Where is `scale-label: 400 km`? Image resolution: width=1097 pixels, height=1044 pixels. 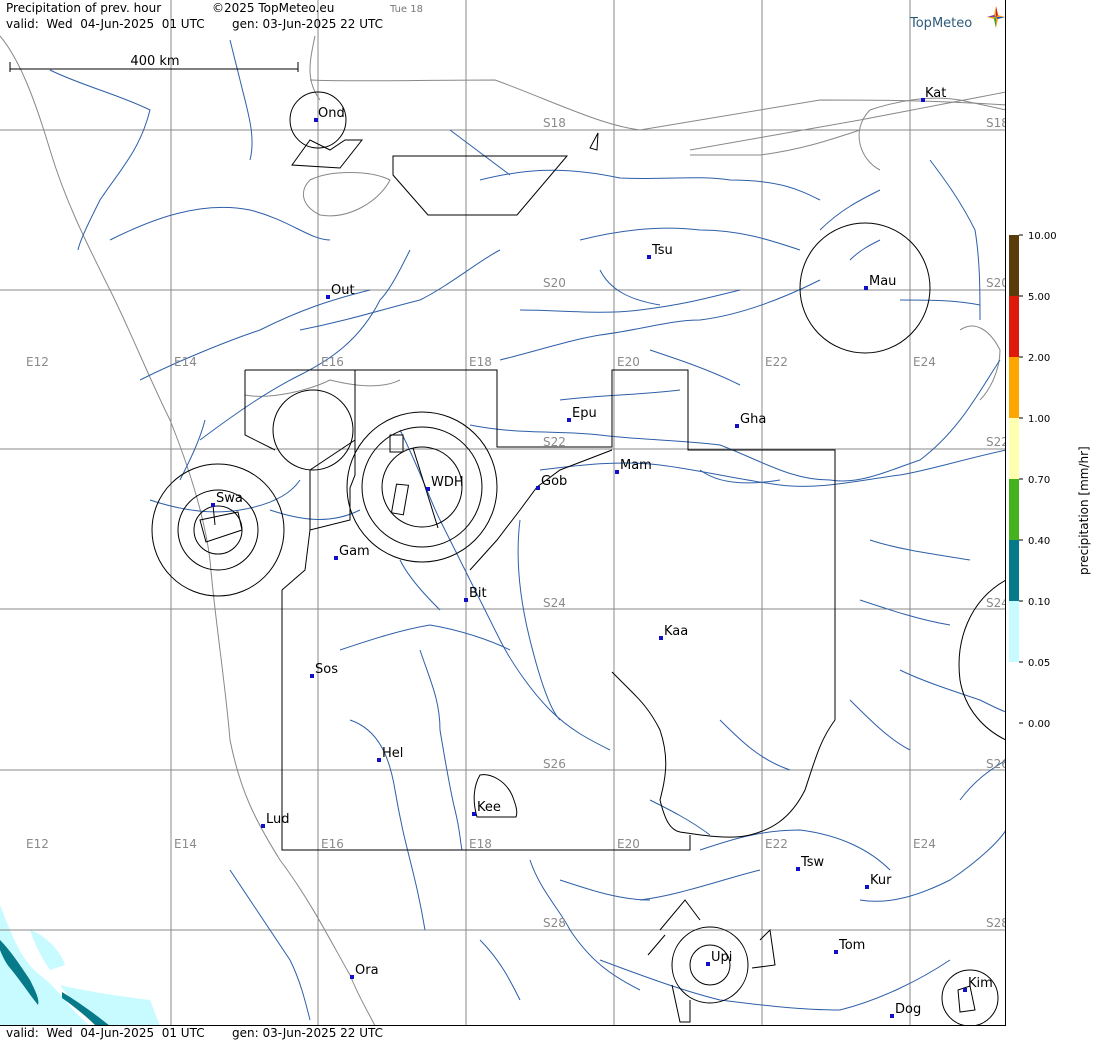
scale-label: 400 km is located at coordinates (154, 61).